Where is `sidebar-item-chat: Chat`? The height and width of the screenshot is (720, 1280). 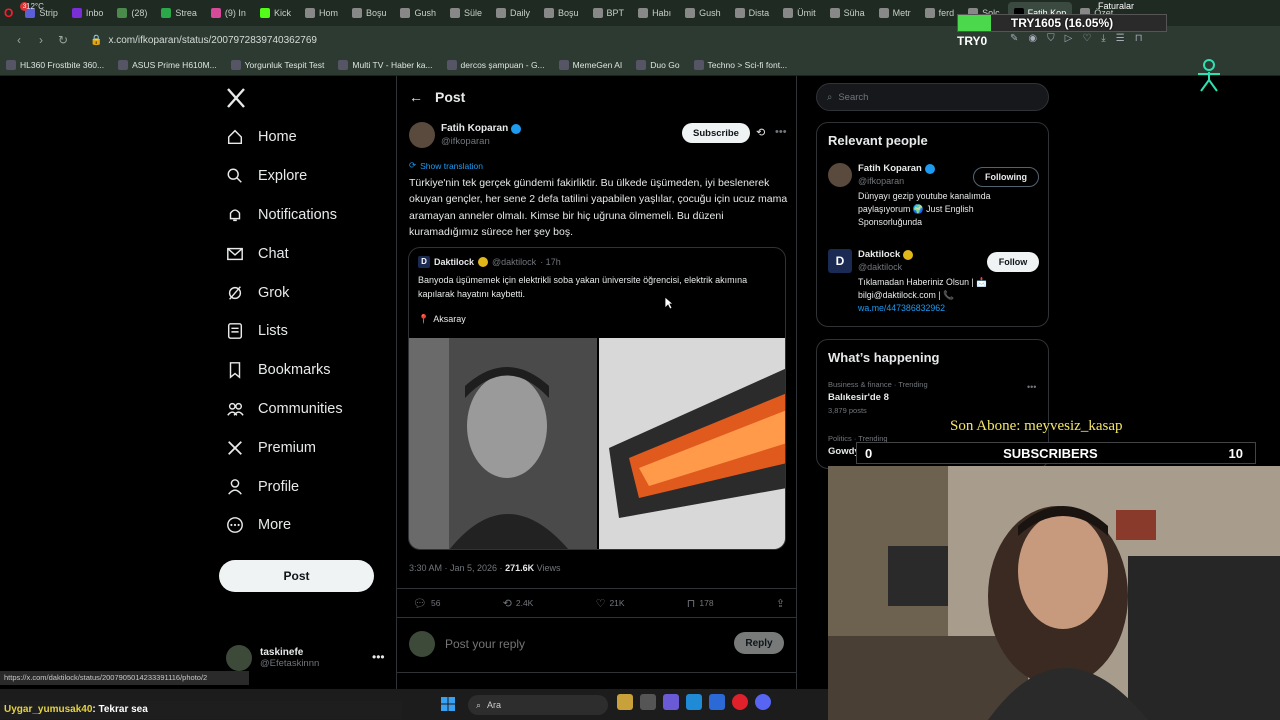 sidebar-item-chat: Chat is located at coordinates (306, 253).